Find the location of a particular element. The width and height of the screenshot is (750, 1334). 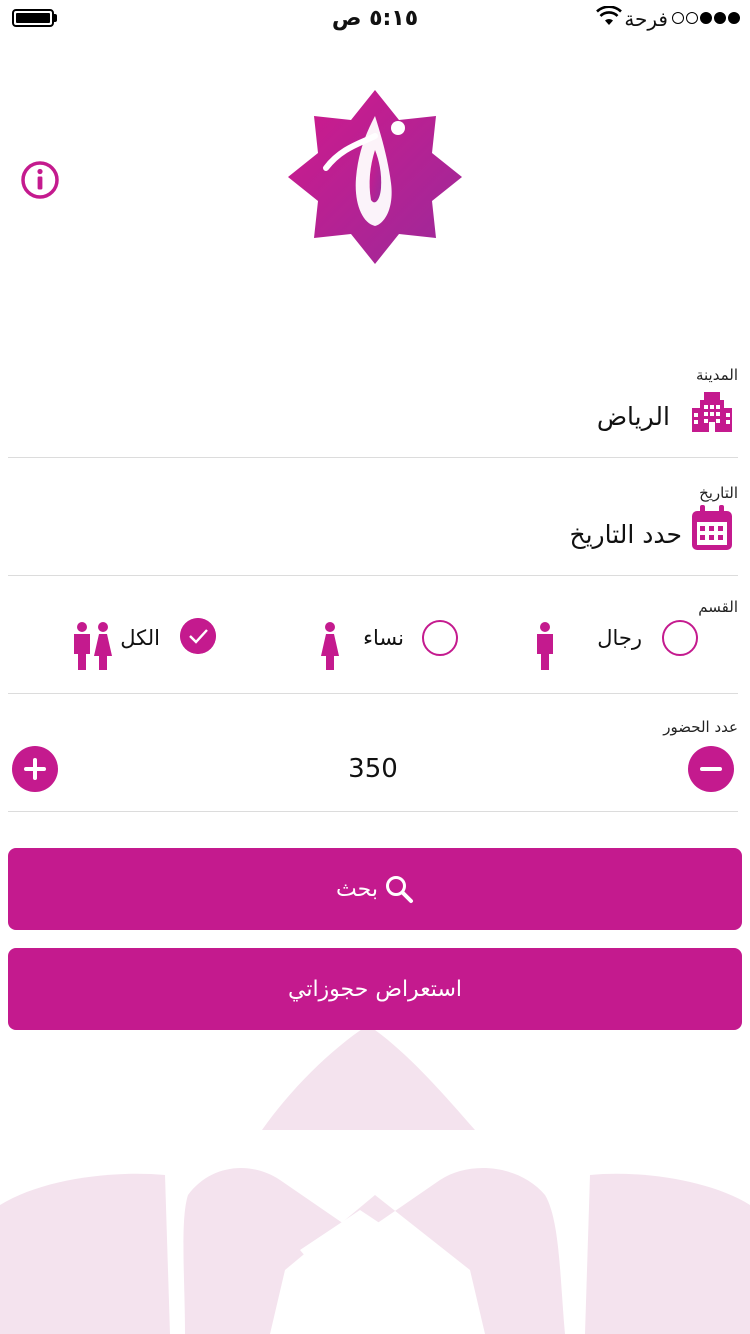

info-icon is located at coordinates (40, 180).